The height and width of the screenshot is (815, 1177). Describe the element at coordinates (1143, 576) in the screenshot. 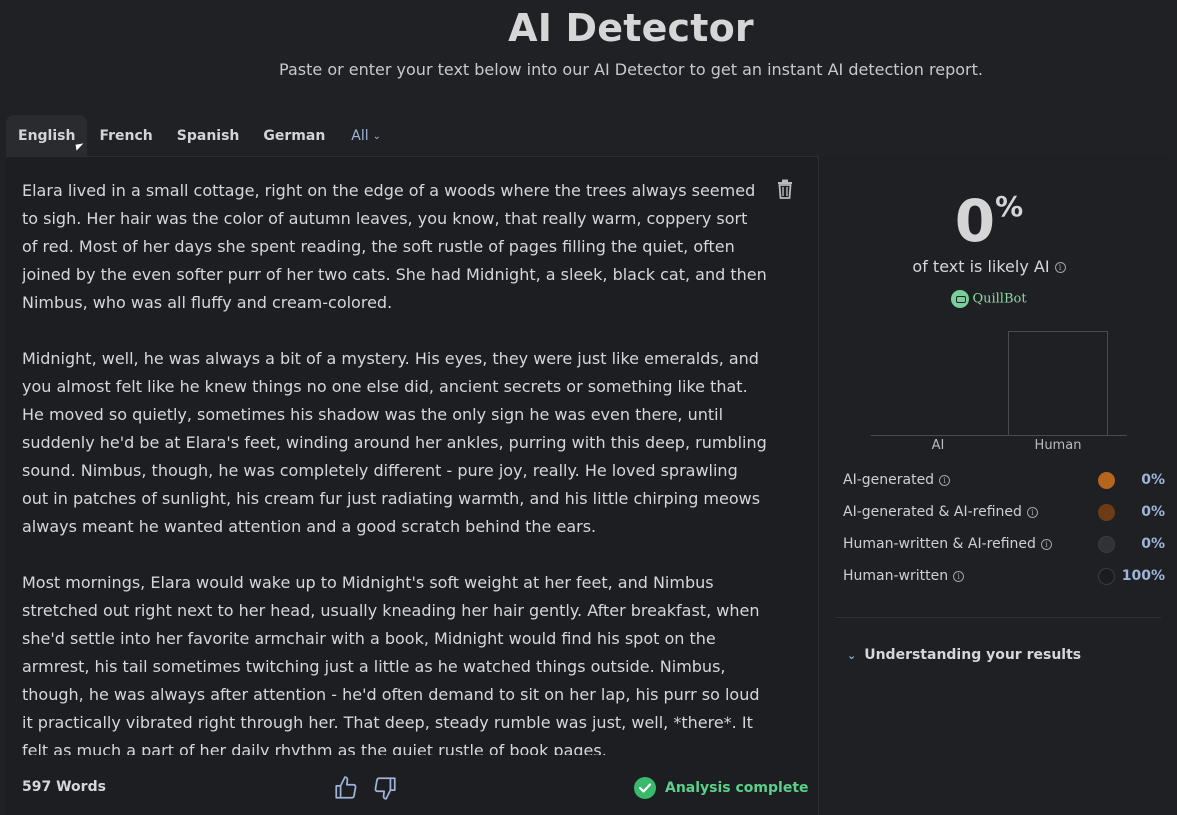

I see `legend-value: 100%` at that location.